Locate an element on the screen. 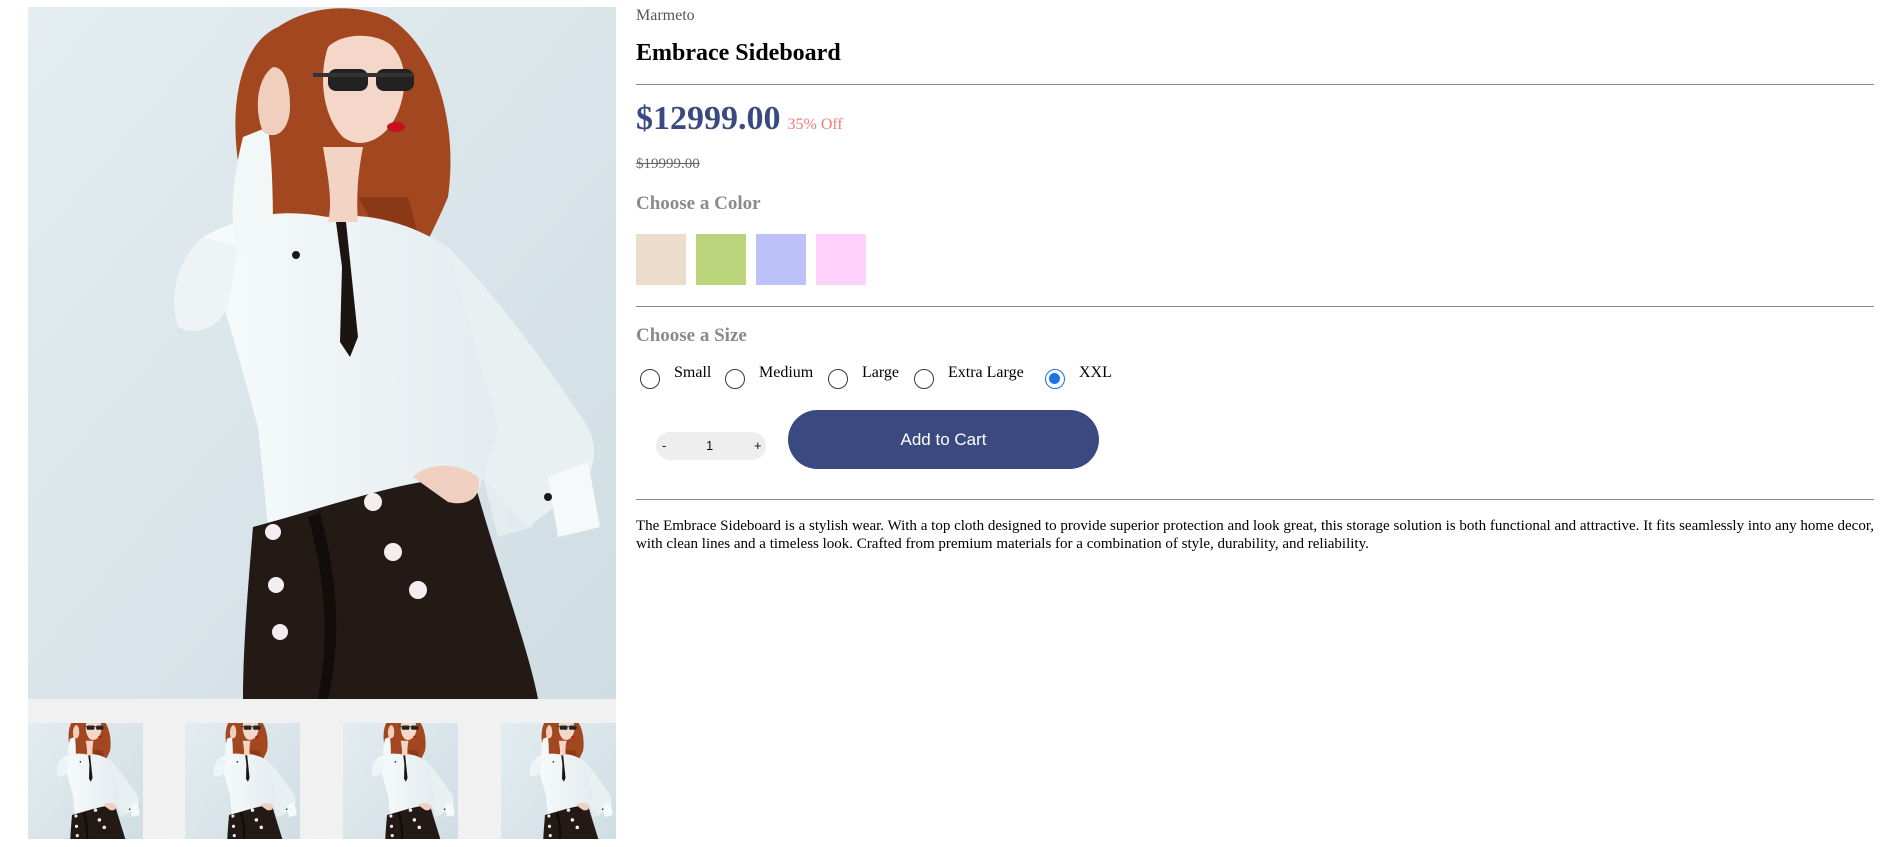 This screenshot has width=1884, height=847. size-option-medium: Medium is located at coordinates (769, 376).